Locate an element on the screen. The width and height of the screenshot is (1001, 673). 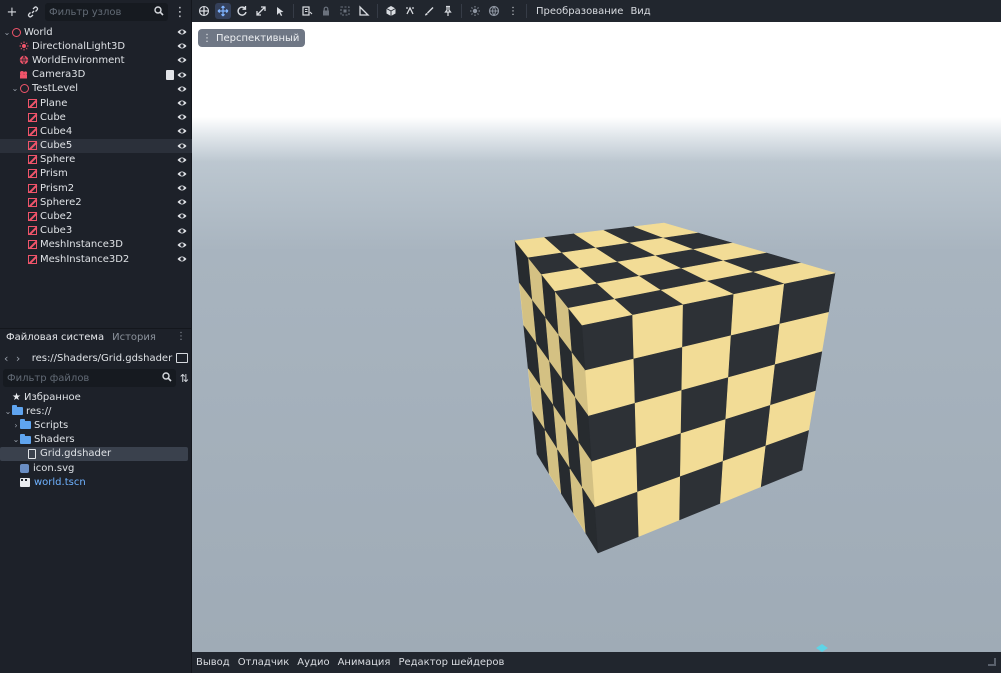
back-icon: ‹ is located at coordinates (8, 358).